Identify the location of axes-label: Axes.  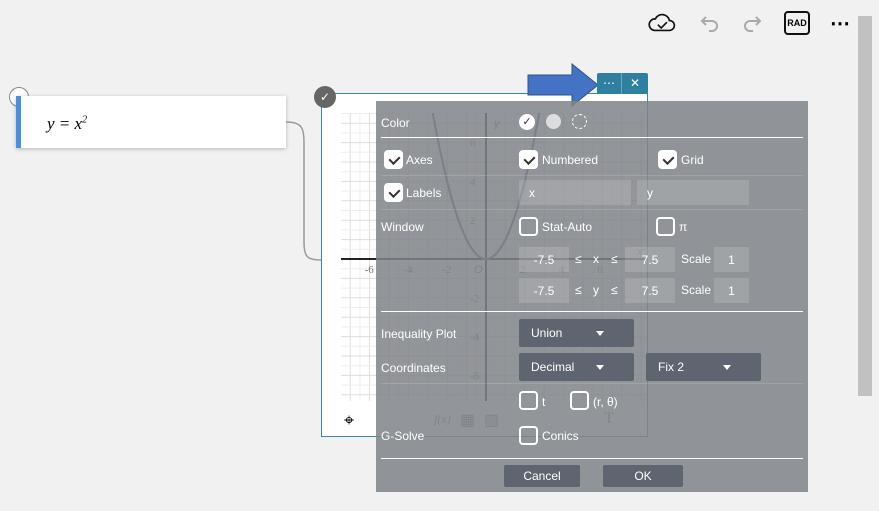
(419, 160).